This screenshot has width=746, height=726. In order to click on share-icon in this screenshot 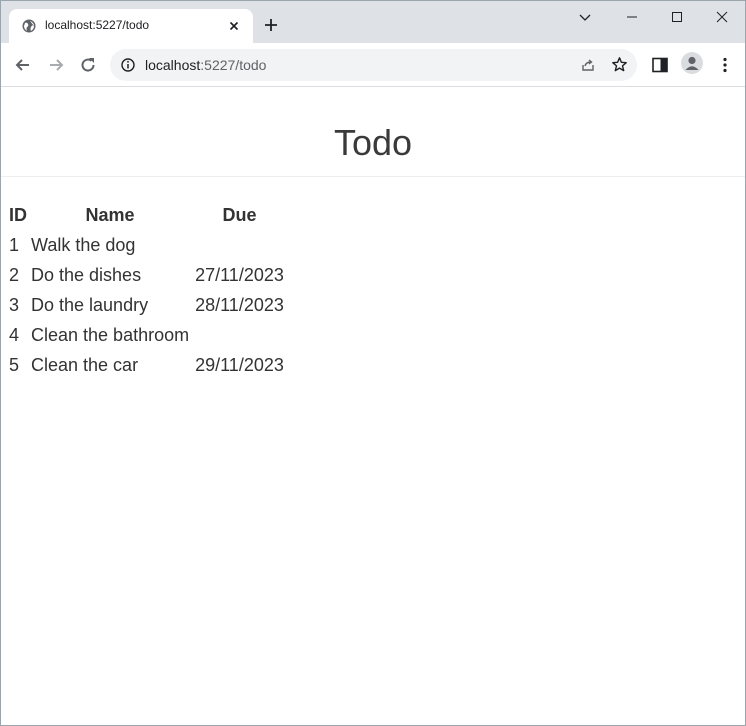, I will do `click(588, 65)`.